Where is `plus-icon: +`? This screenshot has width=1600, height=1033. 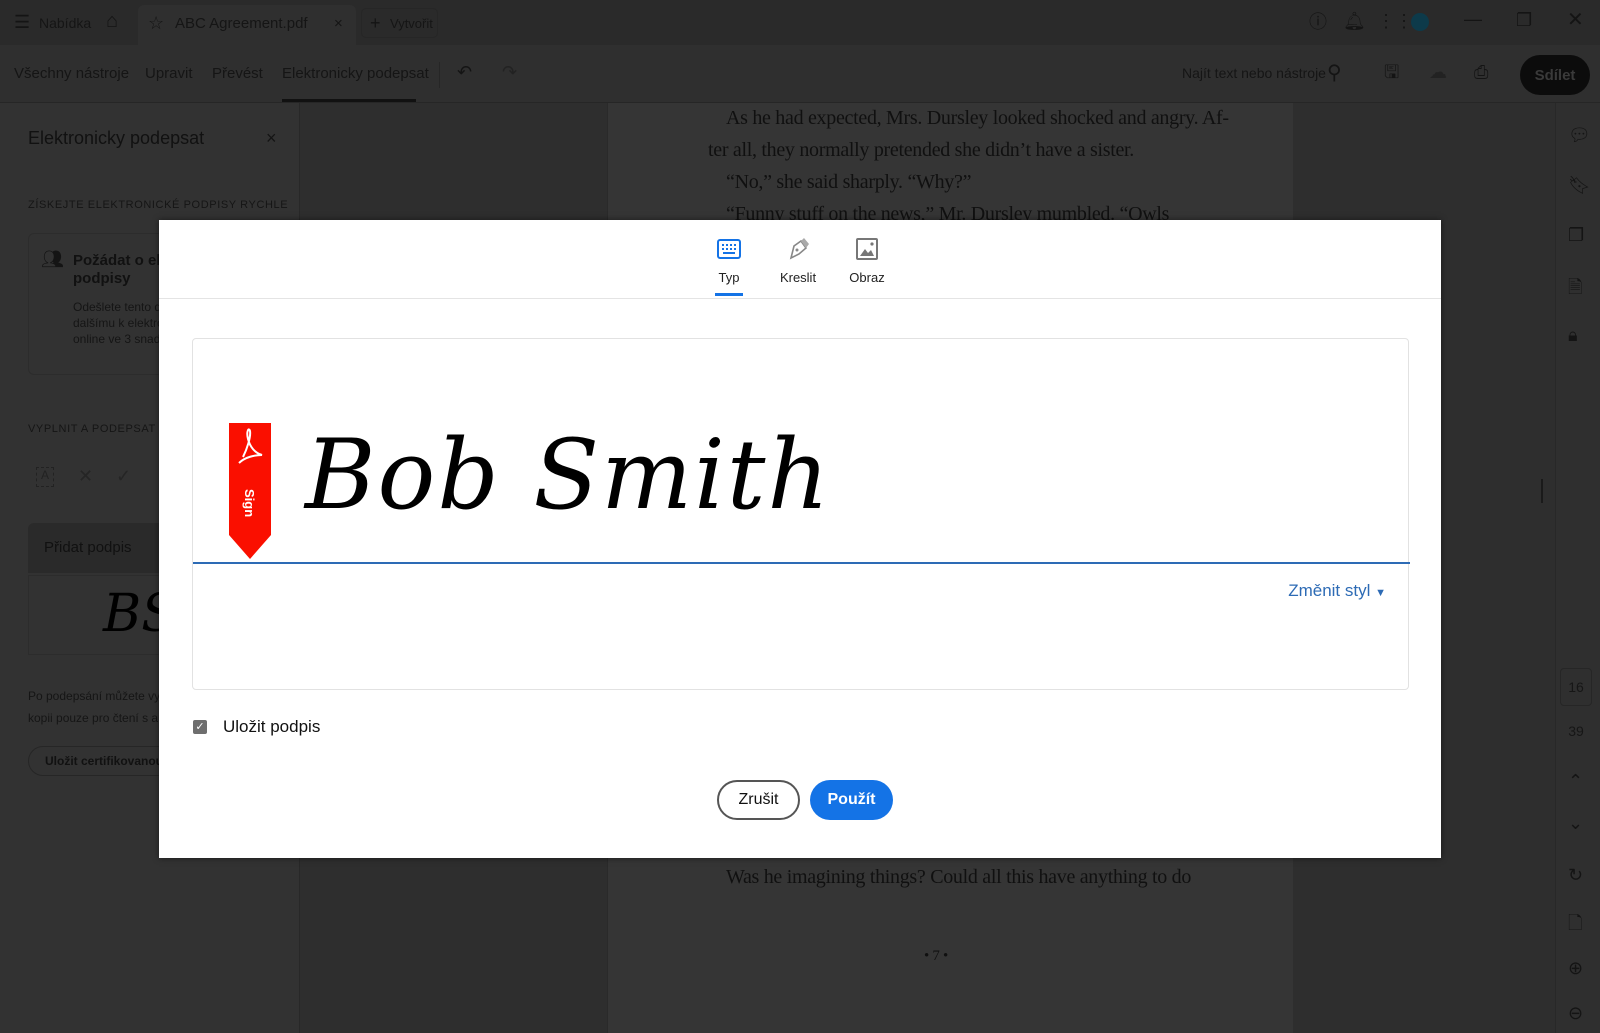 plus-icon: + is located at coordinates (375, 23).